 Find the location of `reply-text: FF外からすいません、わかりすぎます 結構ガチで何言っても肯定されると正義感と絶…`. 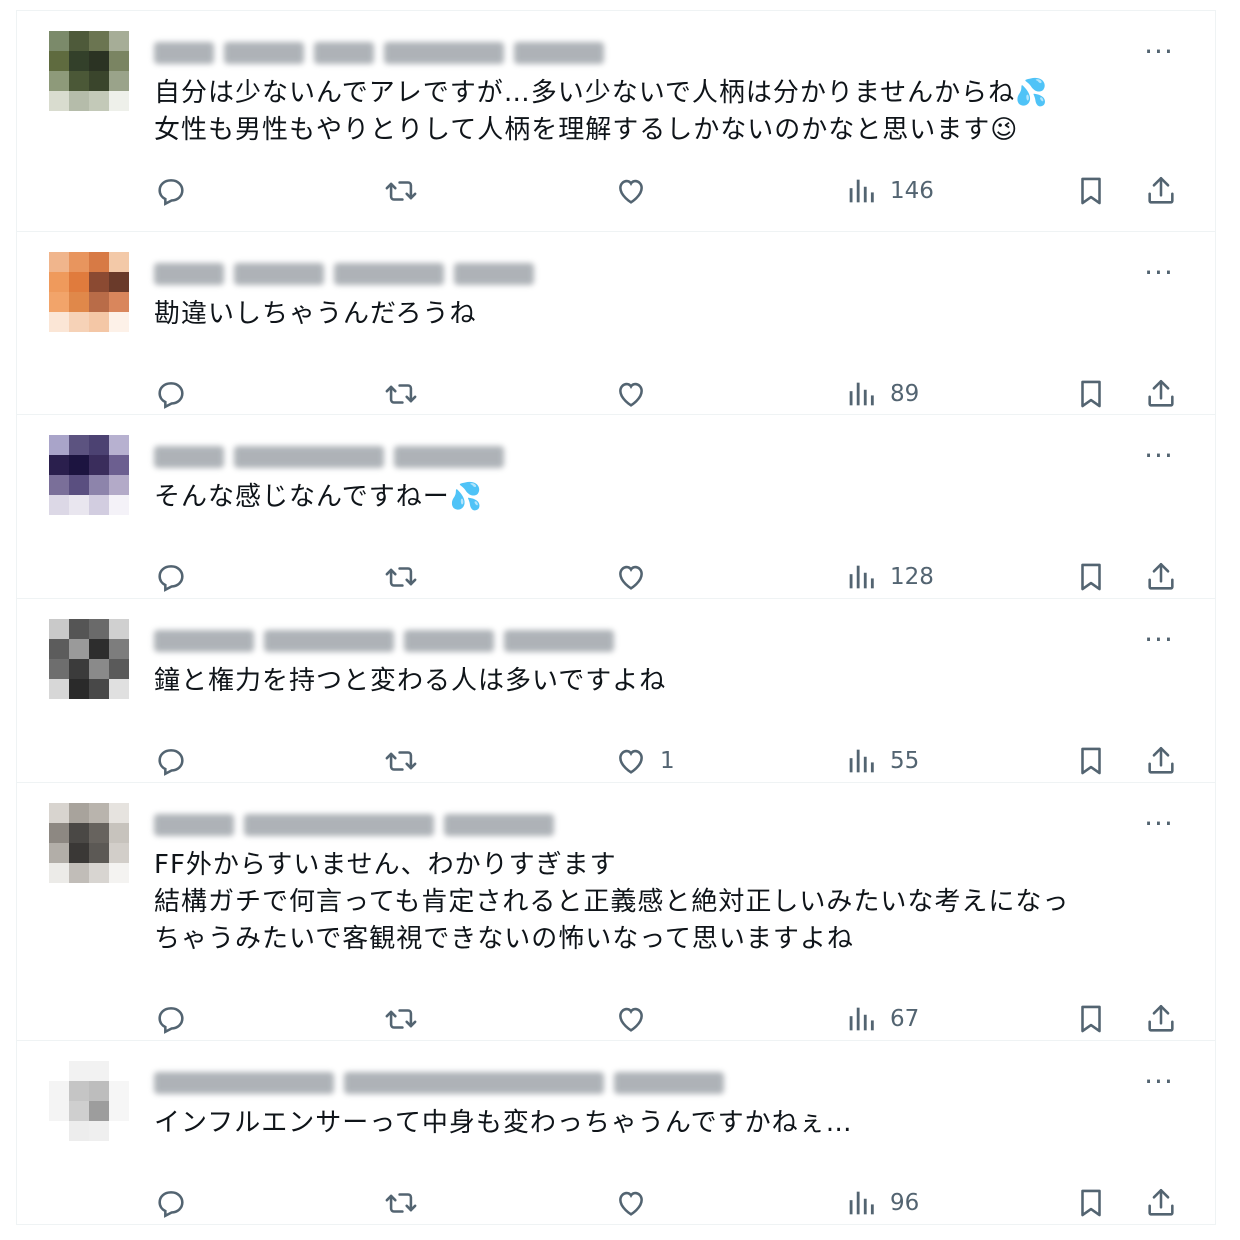

reply-text: FF外からすいません、わかりすぎます 結構ガチで何言っても肯定されると正義感と絶… is located at coordinates (612, 902).